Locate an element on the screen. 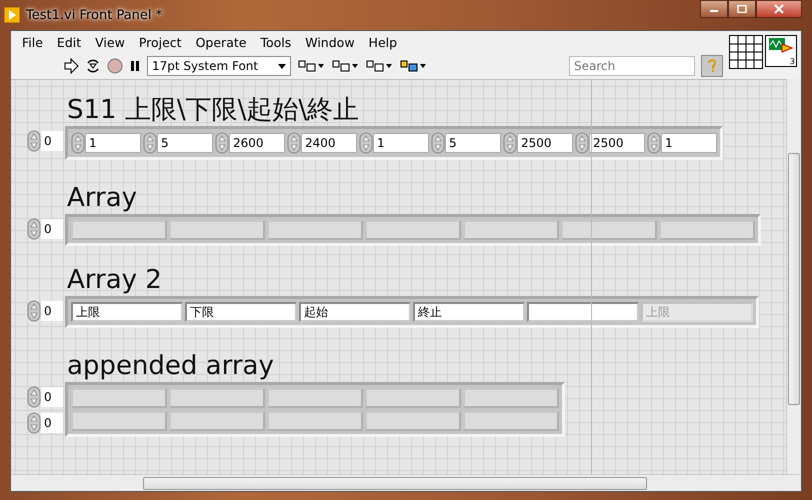 This screenshot has height=500, width=812. vertical-scrollbar is located at coordinates (793, 276).